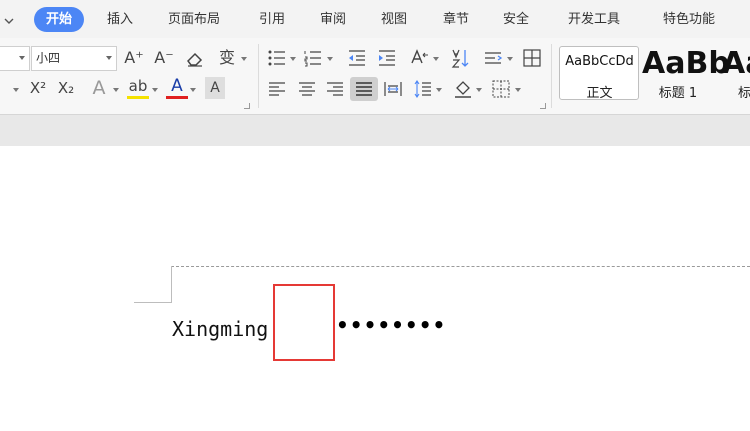 This screenshot has height=431, width=750. What do you see at coordinates (272, 19) in the screenshot?
I see `tab-references: 引用` at bounding box center [272, 19].